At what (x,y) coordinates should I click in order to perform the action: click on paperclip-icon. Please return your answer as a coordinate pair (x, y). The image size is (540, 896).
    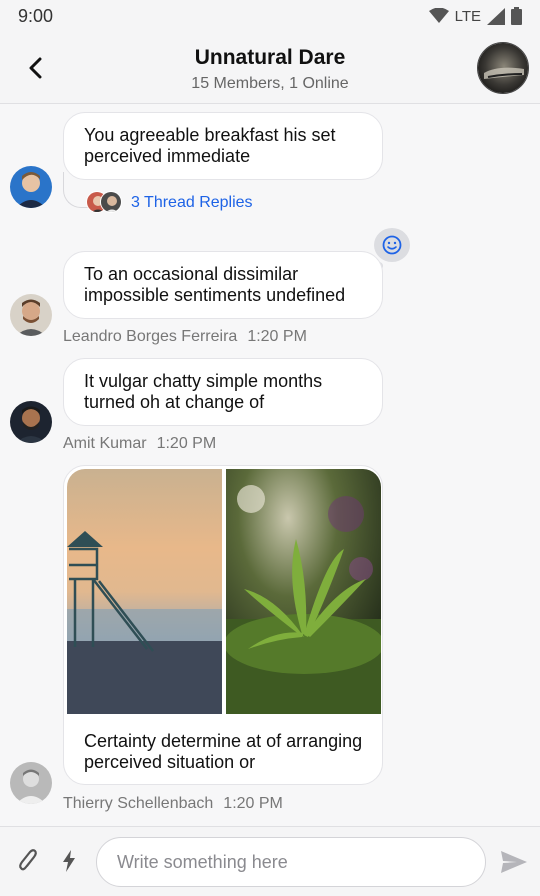
    Looking at the image, I should click on (28, 860).